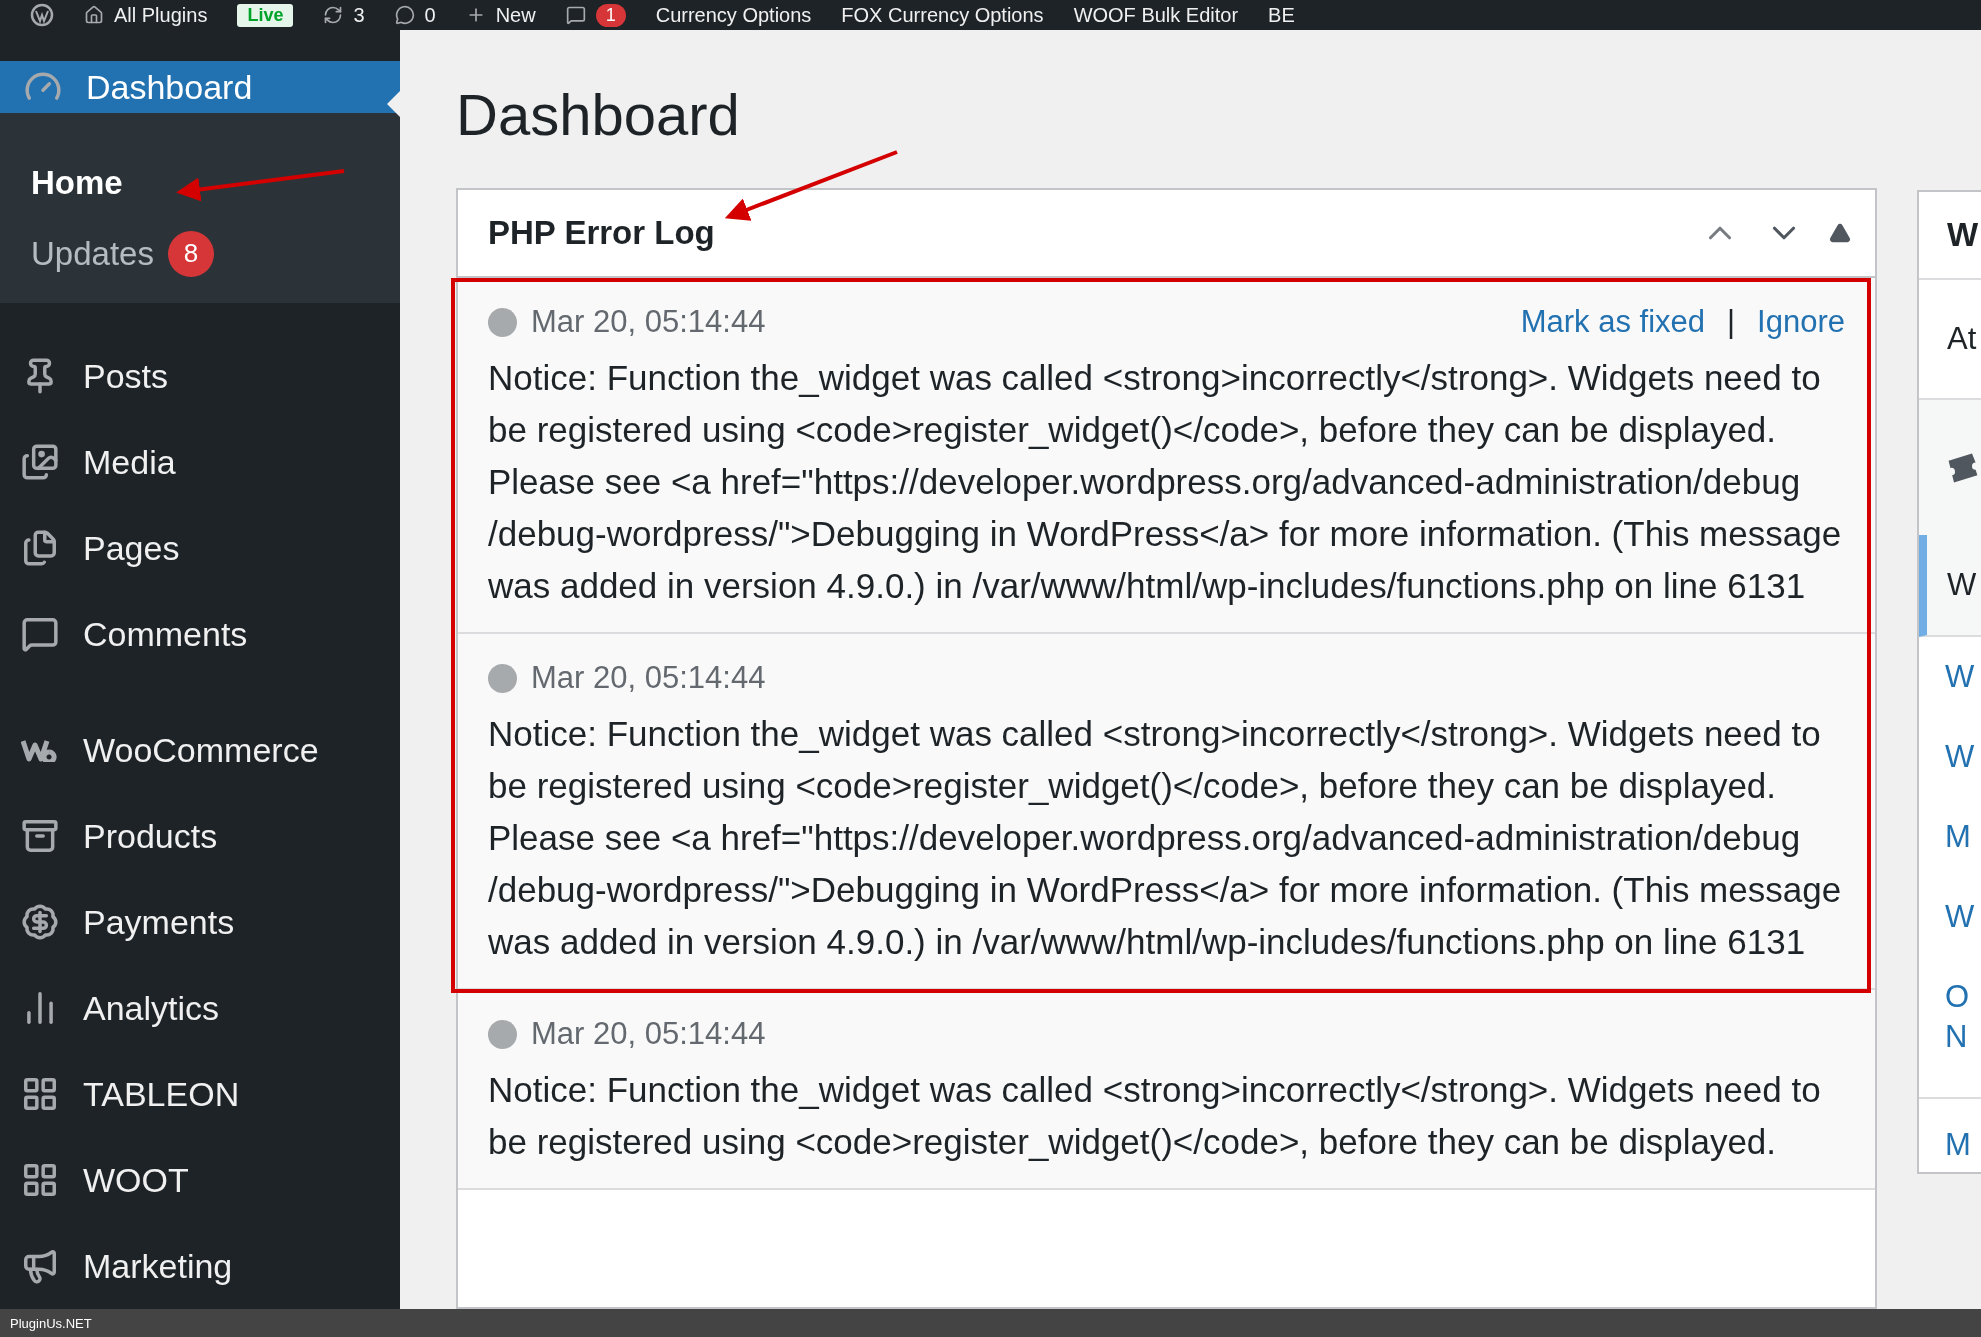 The image size is (1981, 1337). Describe the element at coordinates (200, 922) in the screenshot. I see `menu-item: Payments` at that location.